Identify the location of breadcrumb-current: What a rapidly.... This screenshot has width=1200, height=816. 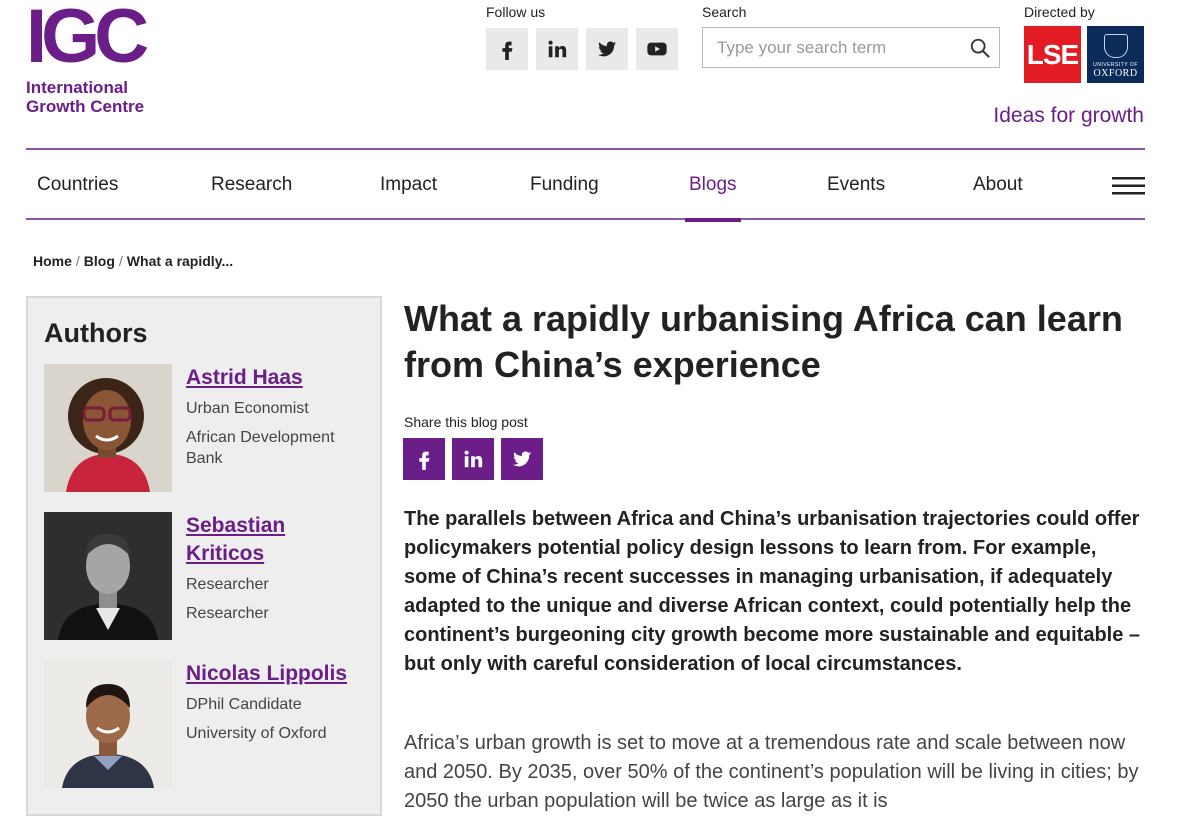
(180, 261).